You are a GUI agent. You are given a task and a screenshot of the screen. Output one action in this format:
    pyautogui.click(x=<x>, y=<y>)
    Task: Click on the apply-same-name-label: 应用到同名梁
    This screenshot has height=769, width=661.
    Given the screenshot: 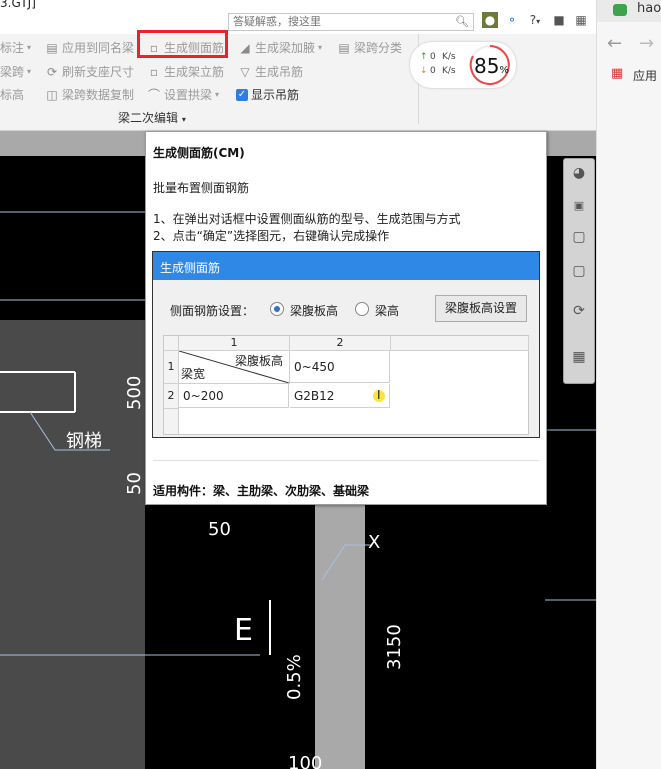 What is the action you would take?
    pyautogui.click(x=98, y=48)
    